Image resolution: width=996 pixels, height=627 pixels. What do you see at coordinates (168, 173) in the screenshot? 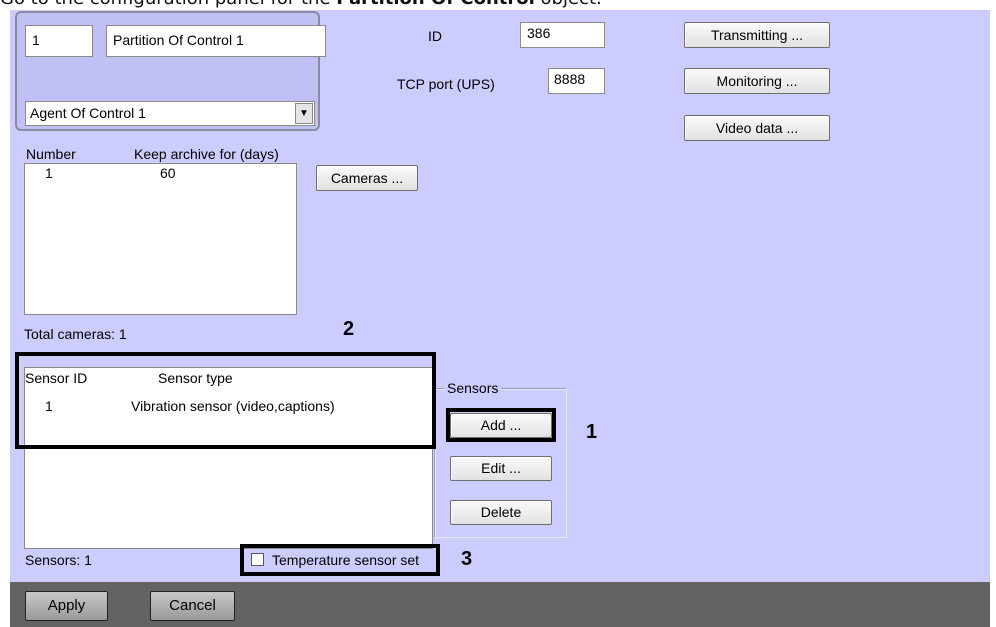
I see `camera-row-days: 60` at bounding box center [168, 173].